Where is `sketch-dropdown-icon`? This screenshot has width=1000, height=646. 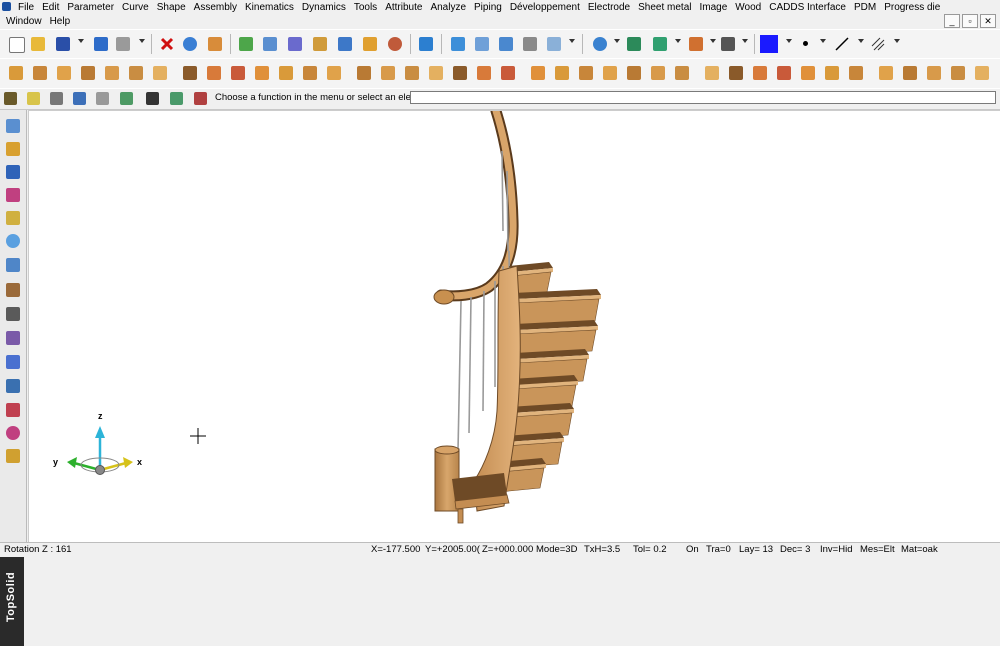
sketch-dropdown-icon is located at coordinates (572, 41).